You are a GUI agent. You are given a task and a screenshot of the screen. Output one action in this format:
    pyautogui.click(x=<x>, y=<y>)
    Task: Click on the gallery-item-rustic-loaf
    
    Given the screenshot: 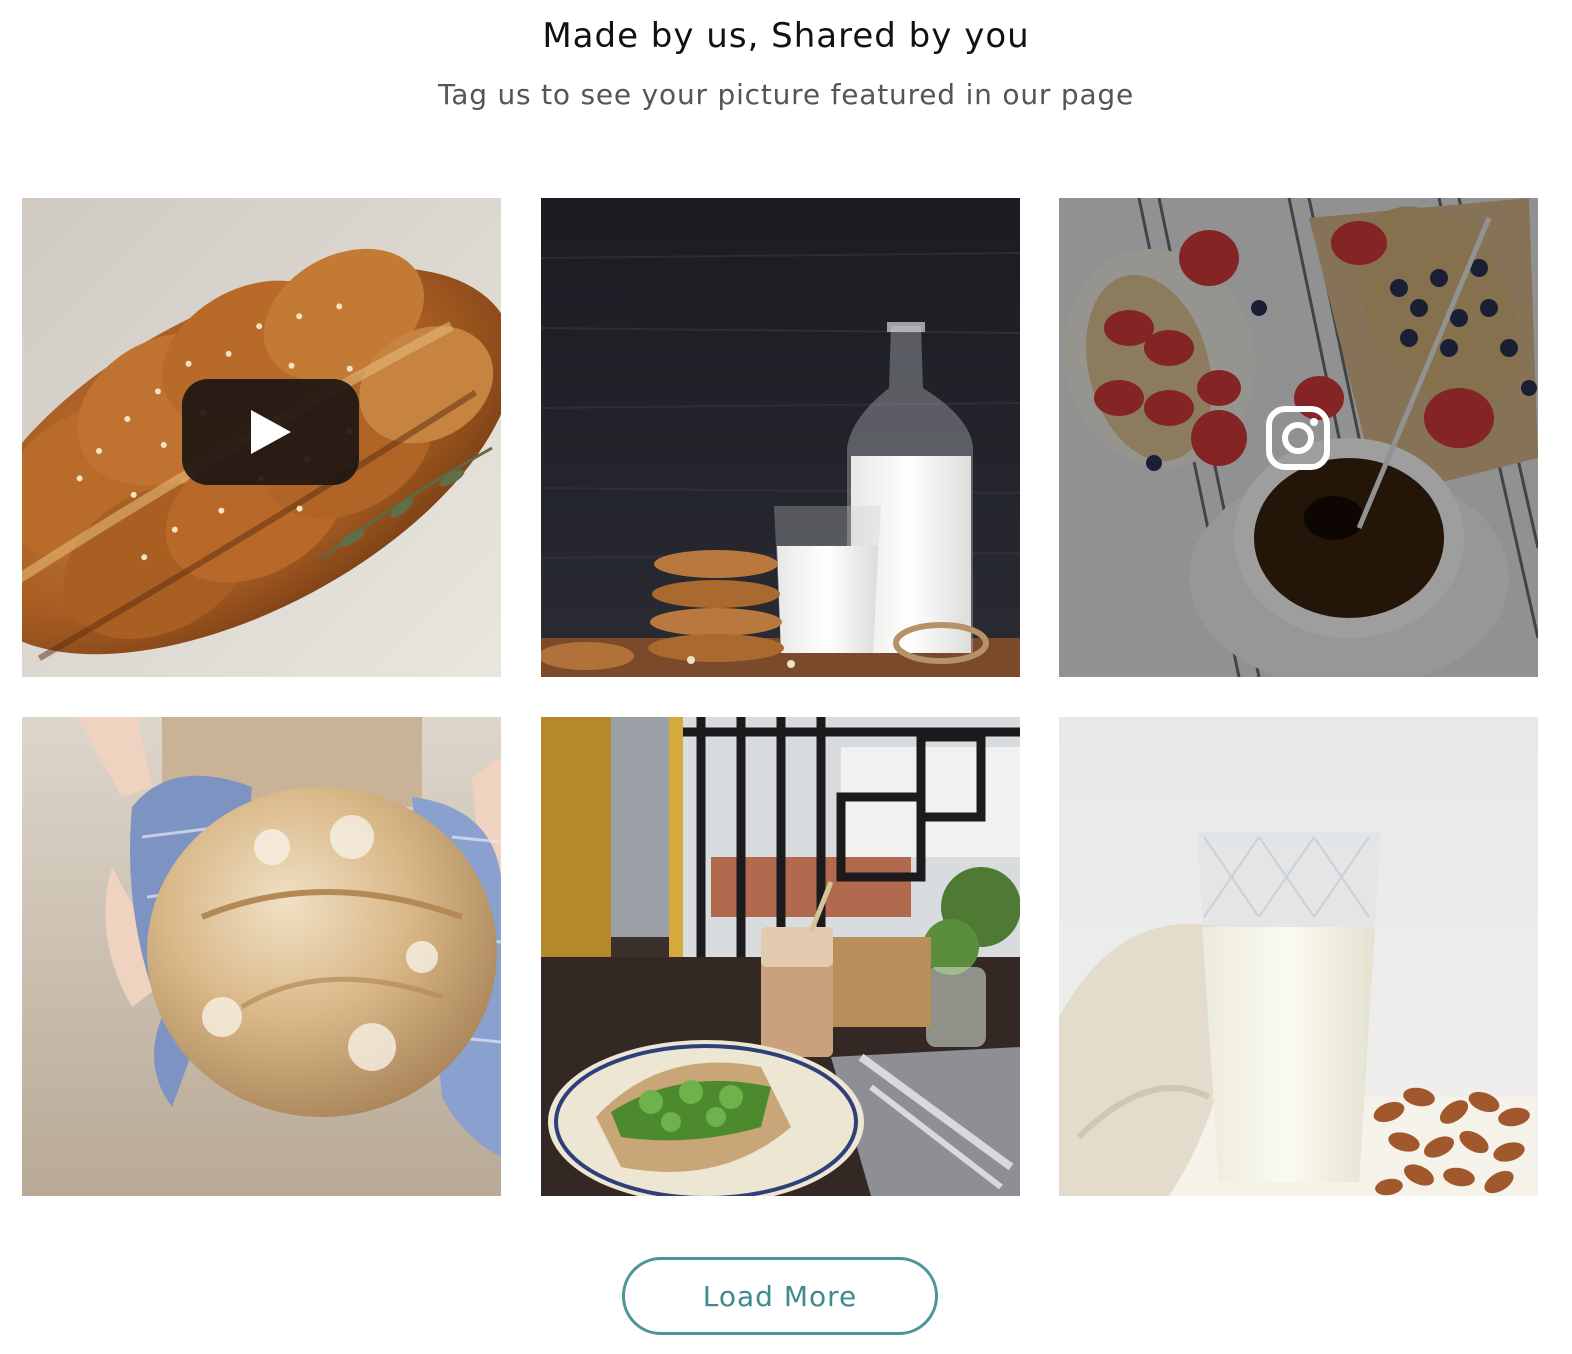 What is the action you would take?
    pyautogui.click(x=261, y=956)
    